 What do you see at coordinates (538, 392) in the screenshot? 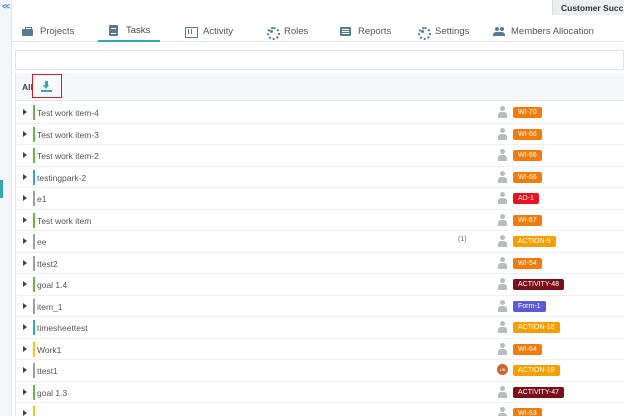
I see `work-item-id-badge: ACTIVITY-47` at bounding box center [538, 392].